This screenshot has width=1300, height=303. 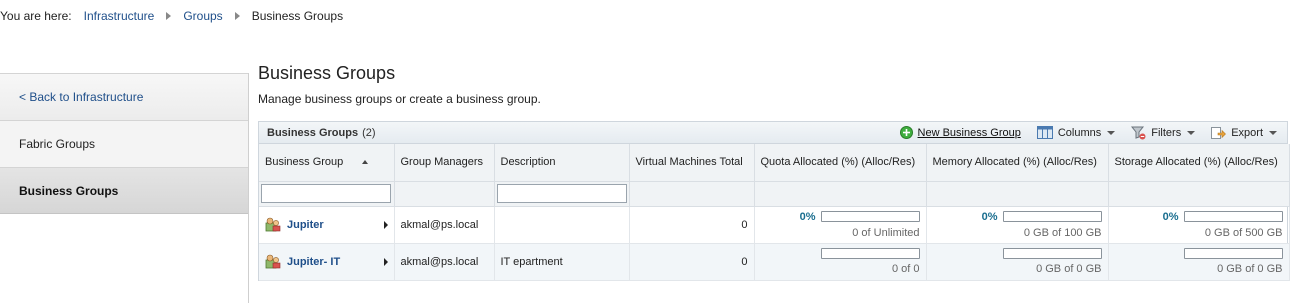 I want to click on columns-icon, so click(x=1044, y=132).